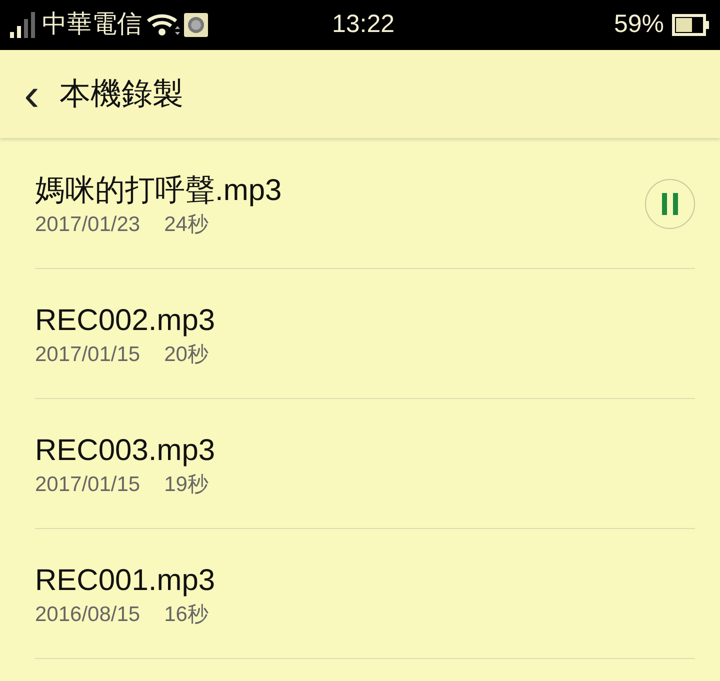 The height and width of the screenshot is (681, 720). What do you see at coordinates (691, 25) in the screenshot?
I see `battery-icon` at bounding box center [691, 25].